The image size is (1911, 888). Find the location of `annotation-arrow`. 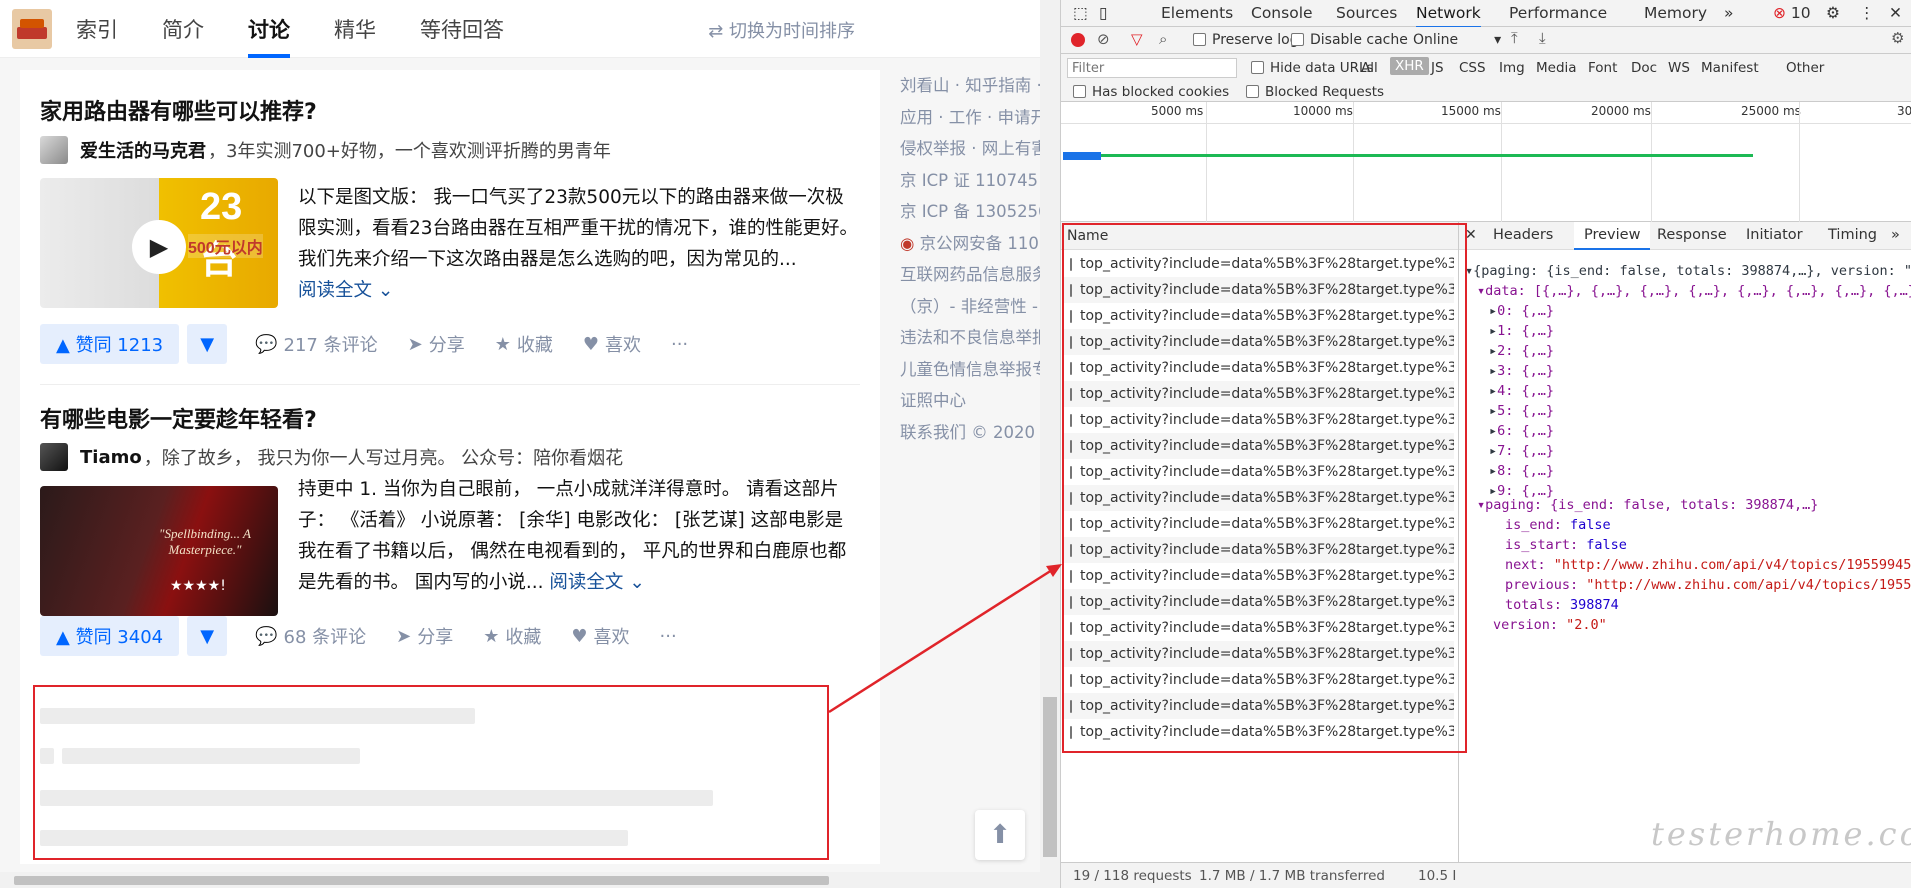

annotation-arrow is located at coordinates (945, 639).